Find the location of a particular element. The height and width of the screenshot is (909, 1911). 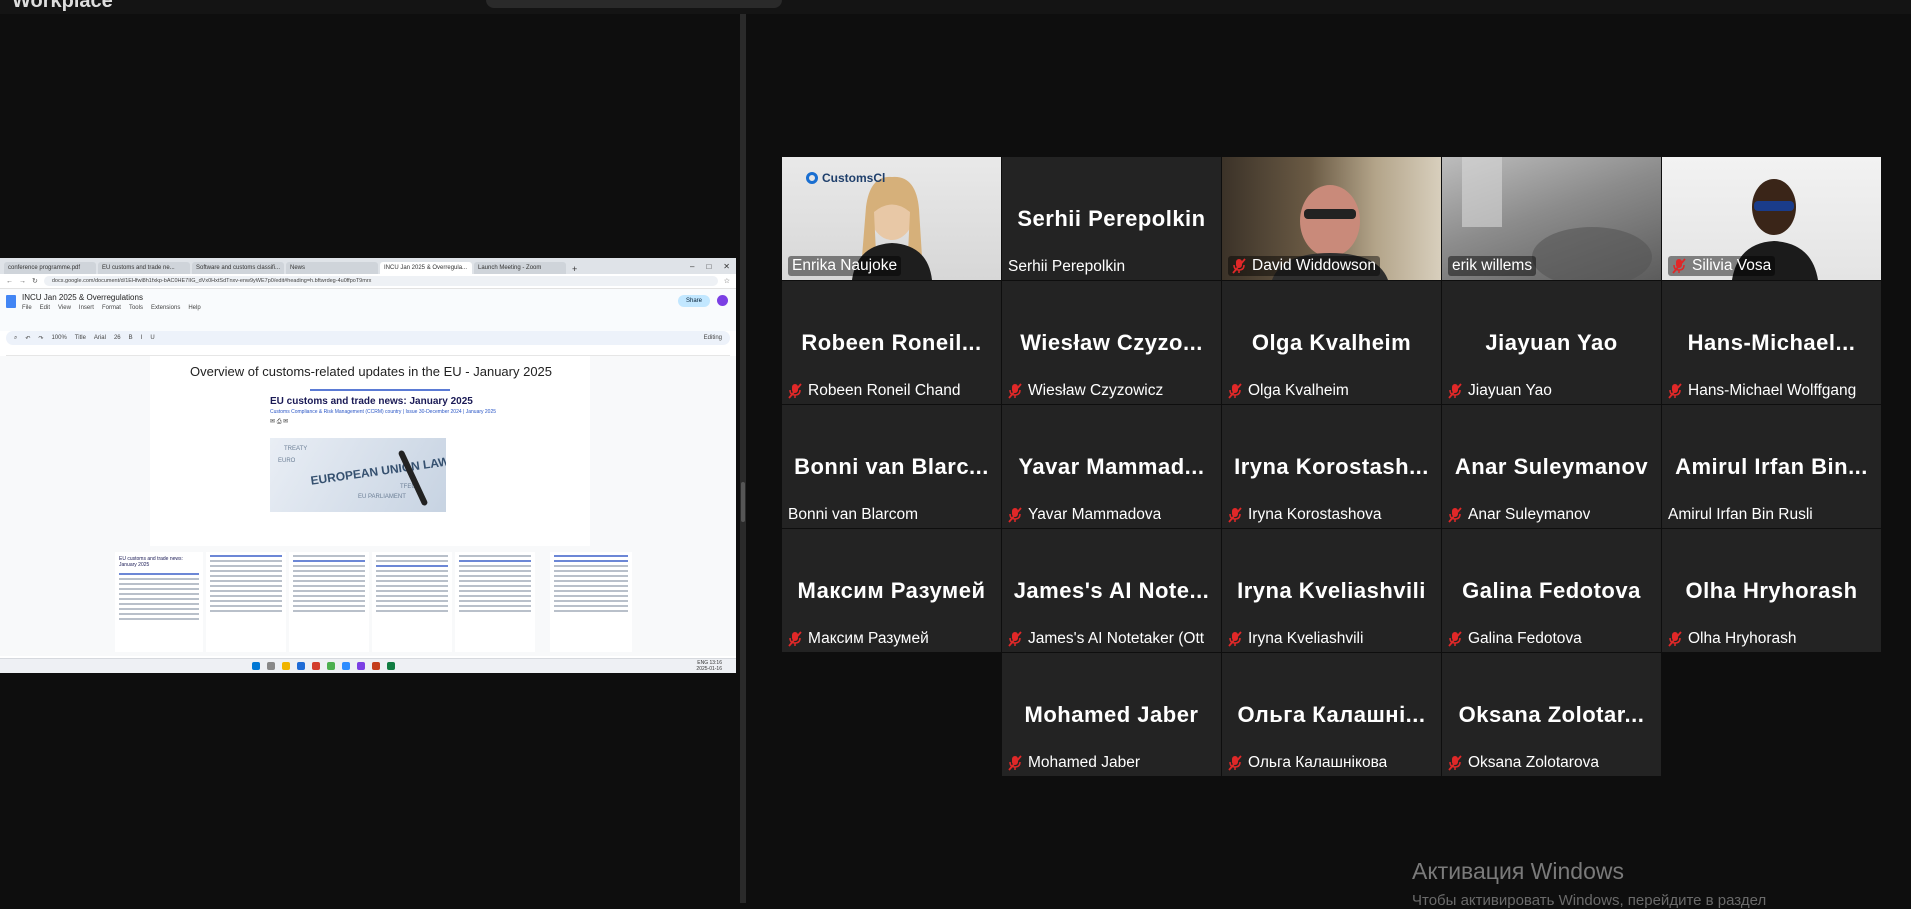

underline-icon: U is located at coordinates (152, 338).